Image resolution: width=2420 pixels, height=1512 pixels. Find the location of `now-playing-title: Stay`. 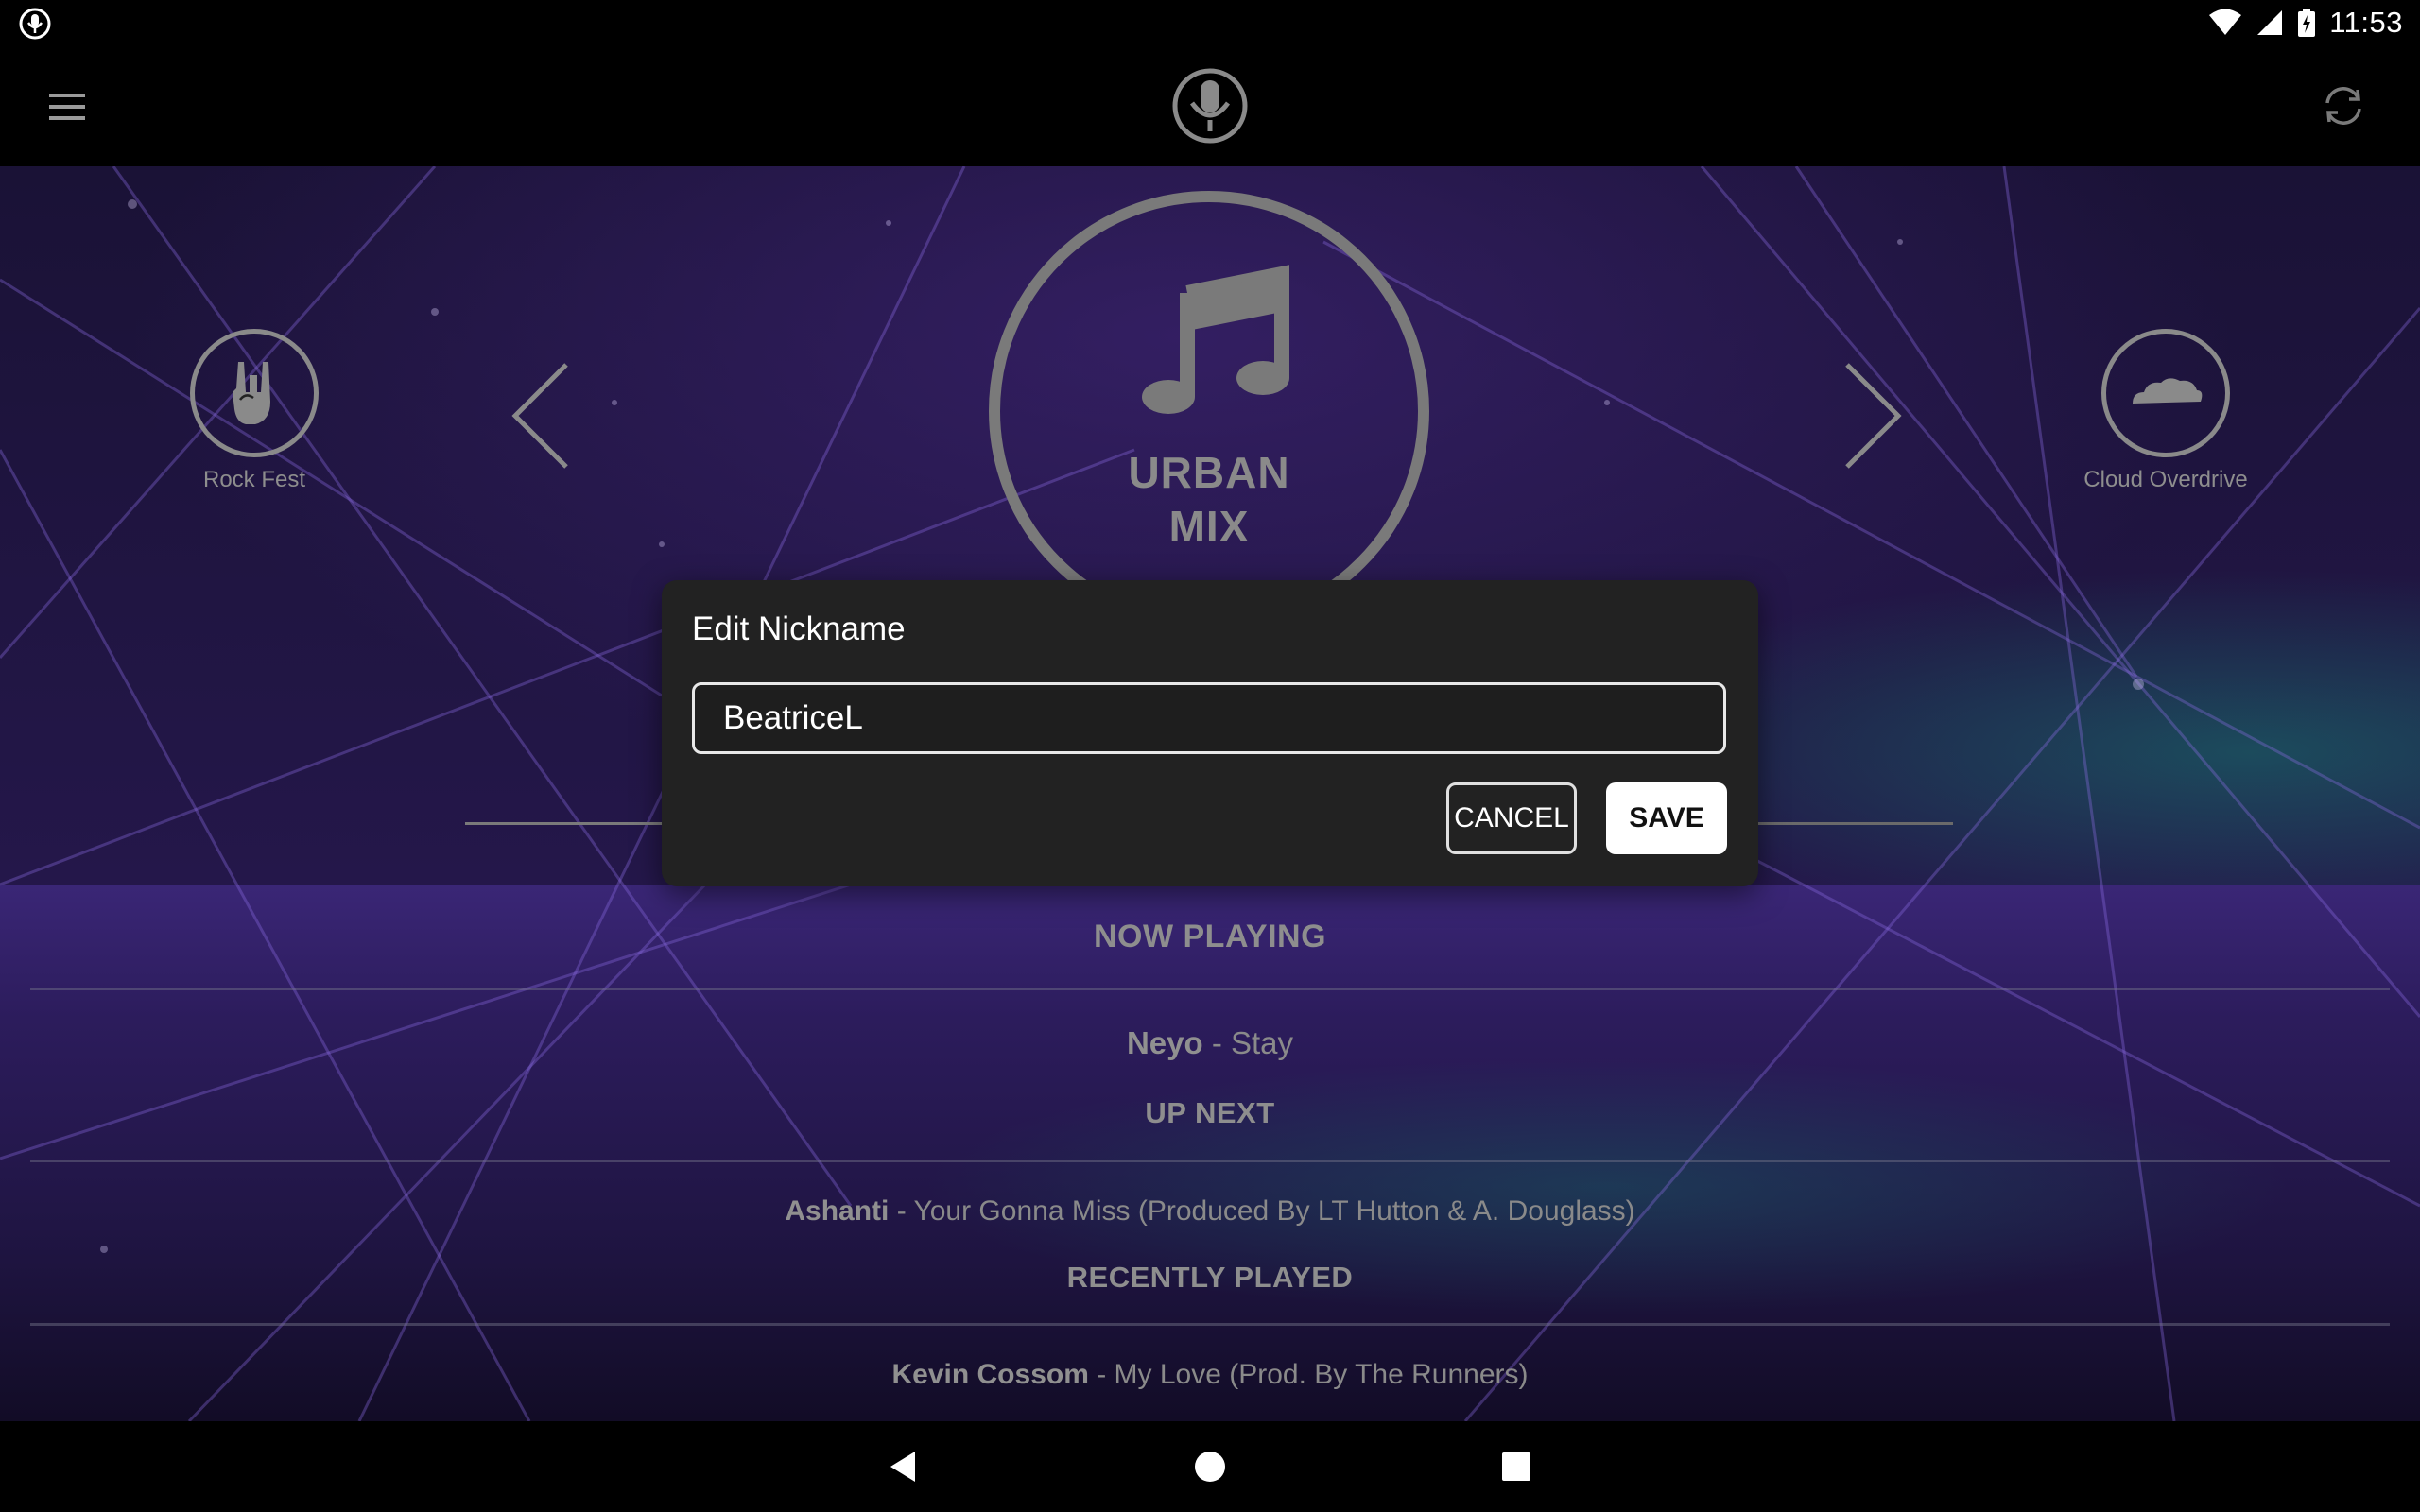

now-playing-title: Stay is located at coordinates (1262, 1042).